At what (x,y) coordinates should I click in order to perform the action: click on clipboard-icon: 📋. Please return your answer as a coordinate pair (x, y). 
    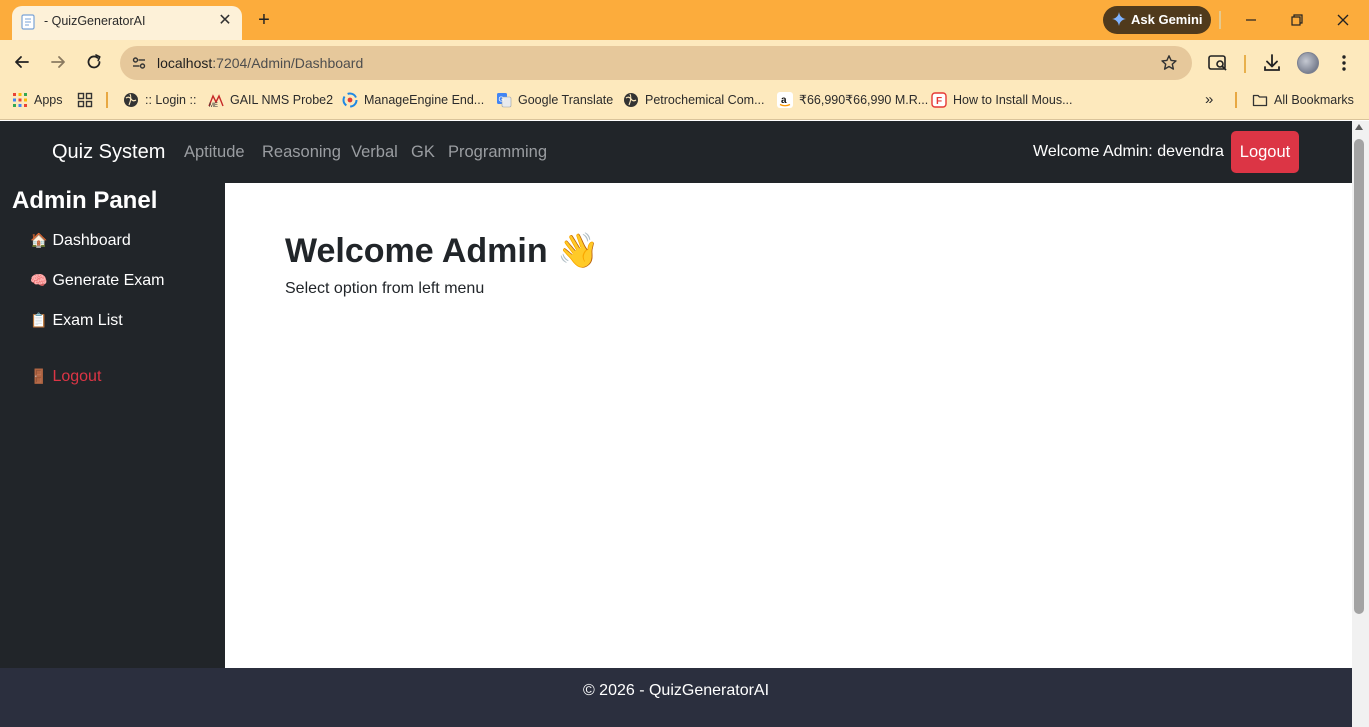
    Looking at the image, I should click on (39, 320).